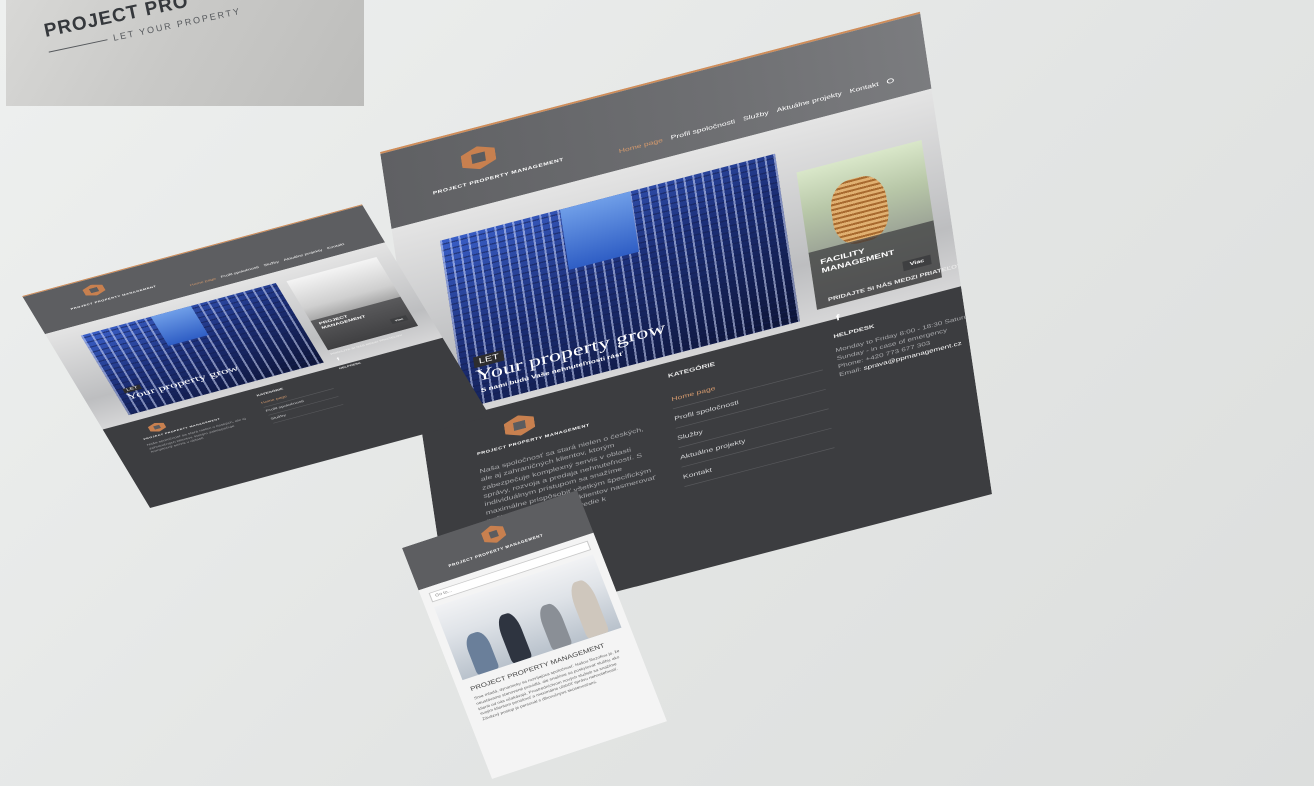 The height and width of the screenshot is (786, 1314). I want to click on facility-more-button: Viac, so click(917, 263).